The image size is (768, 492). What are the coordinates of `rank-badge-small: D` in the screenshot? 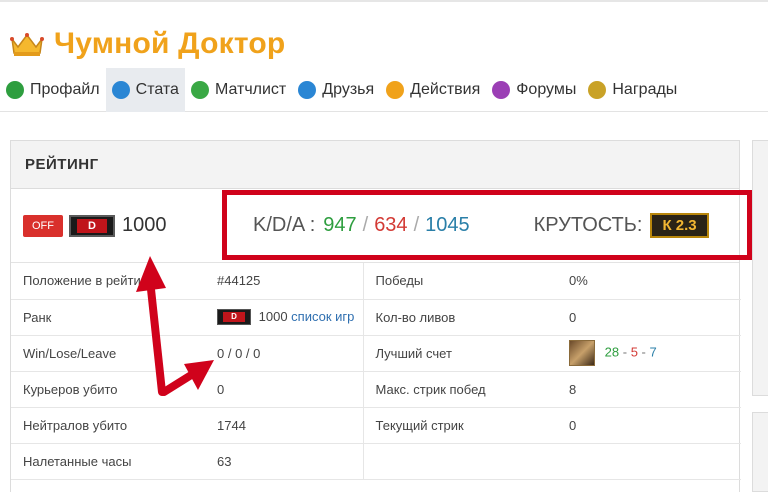 It's located at (234, 317).